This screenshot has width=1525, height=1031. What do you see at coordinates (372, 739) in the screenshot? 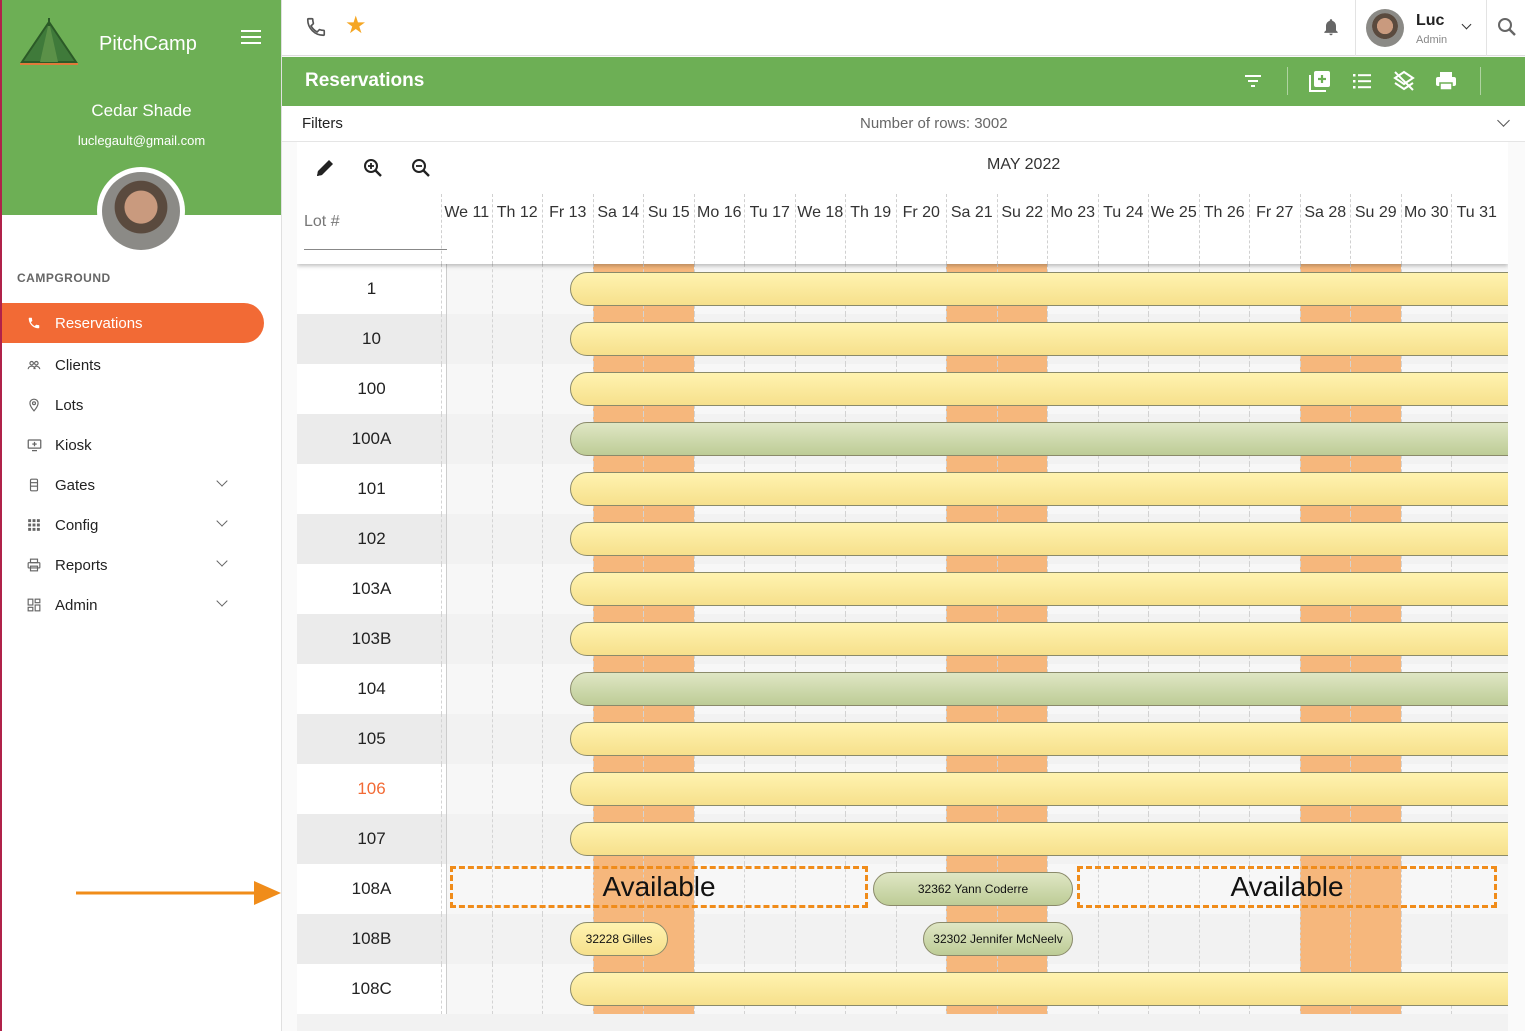
I see `lot-label: 105` at bounding box center [372, 739].